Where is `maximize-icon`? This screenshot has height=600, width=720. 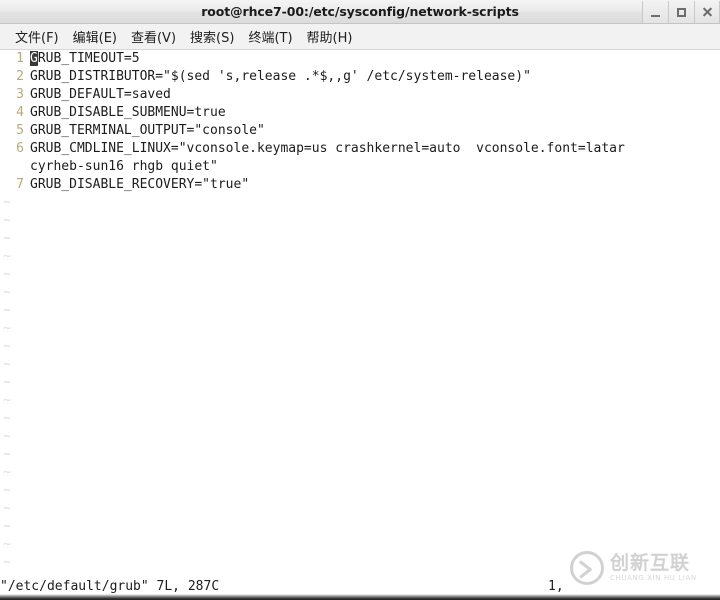
maximize-icon is located at coordinates (681, 12).